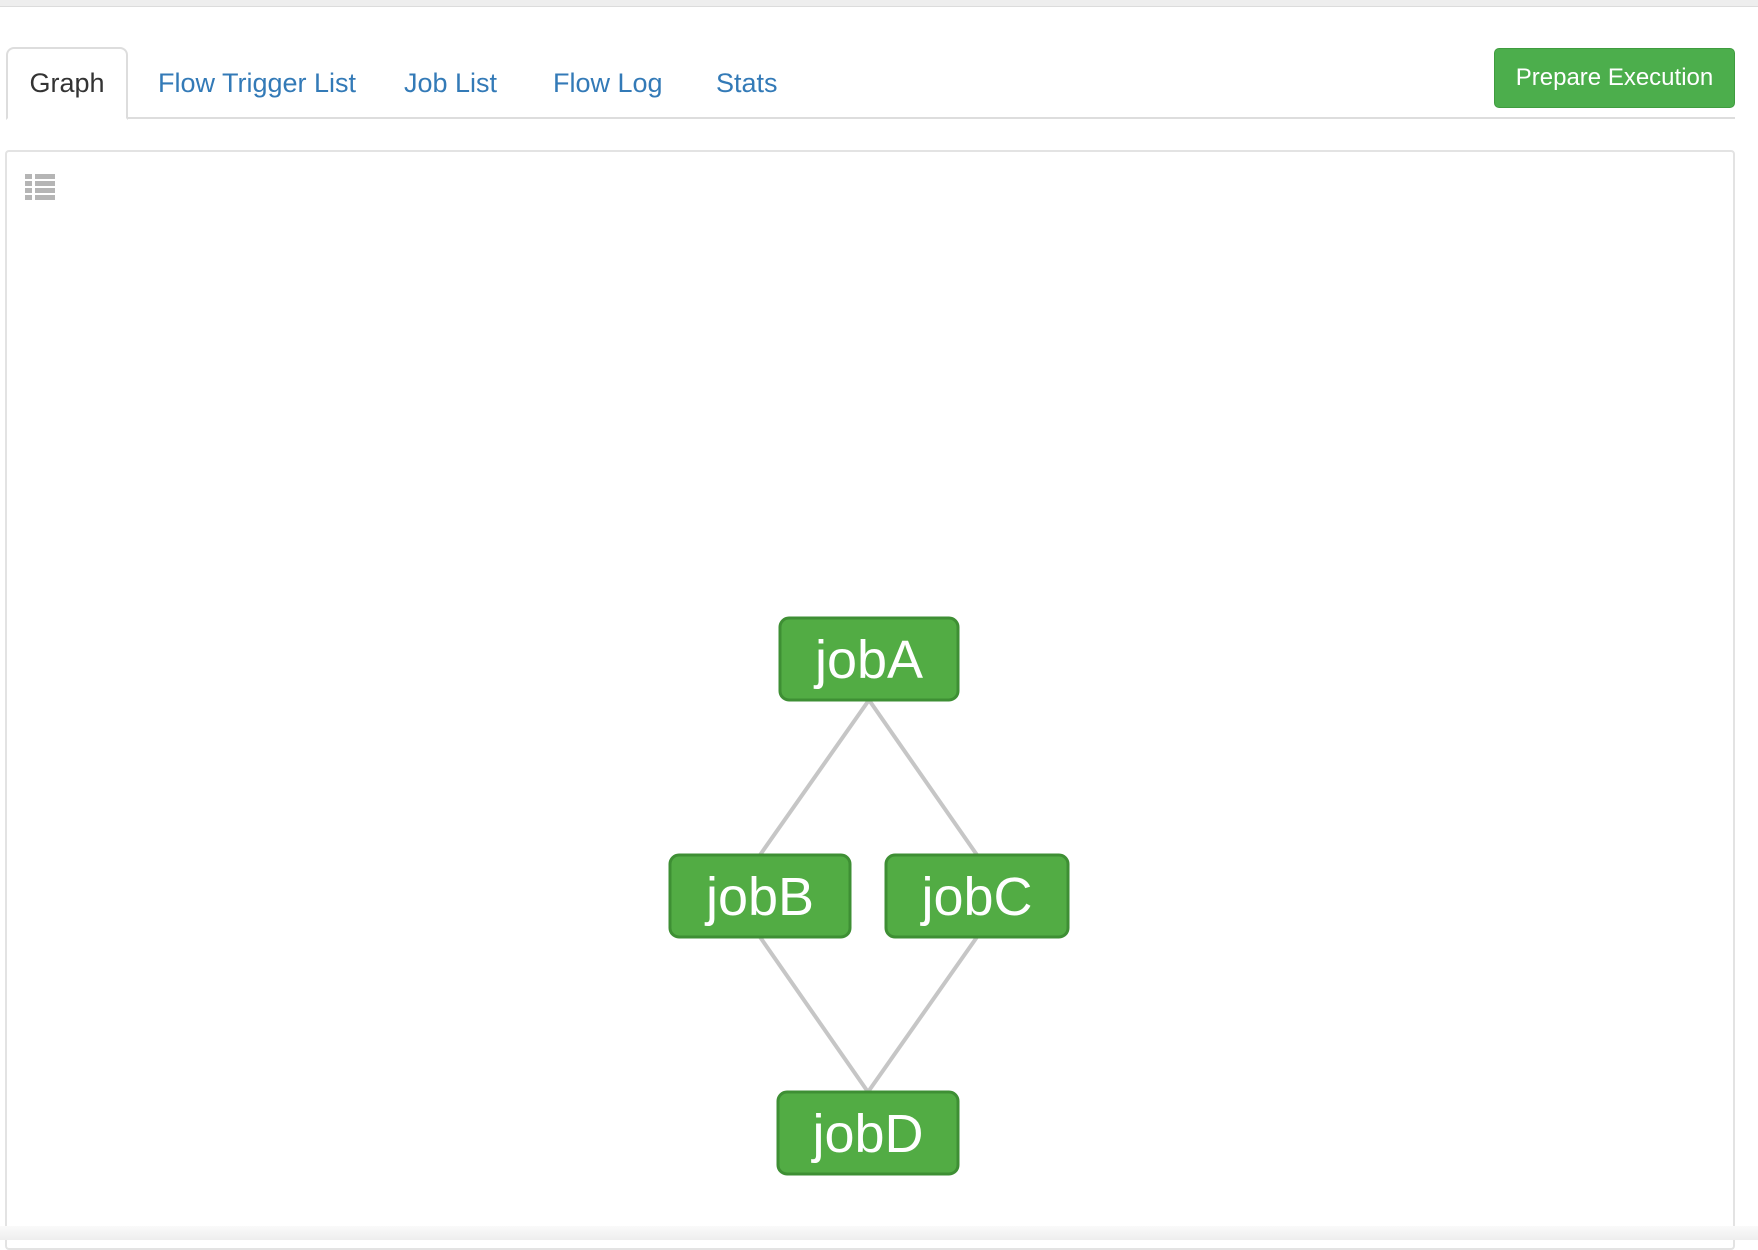 Image resolution: width=1758 pixels, height=1250 pixels. What do you see at coordinates (879, 1233) in the screenshot?
I see `bottom-edge` at bounding box center [879, 1233].